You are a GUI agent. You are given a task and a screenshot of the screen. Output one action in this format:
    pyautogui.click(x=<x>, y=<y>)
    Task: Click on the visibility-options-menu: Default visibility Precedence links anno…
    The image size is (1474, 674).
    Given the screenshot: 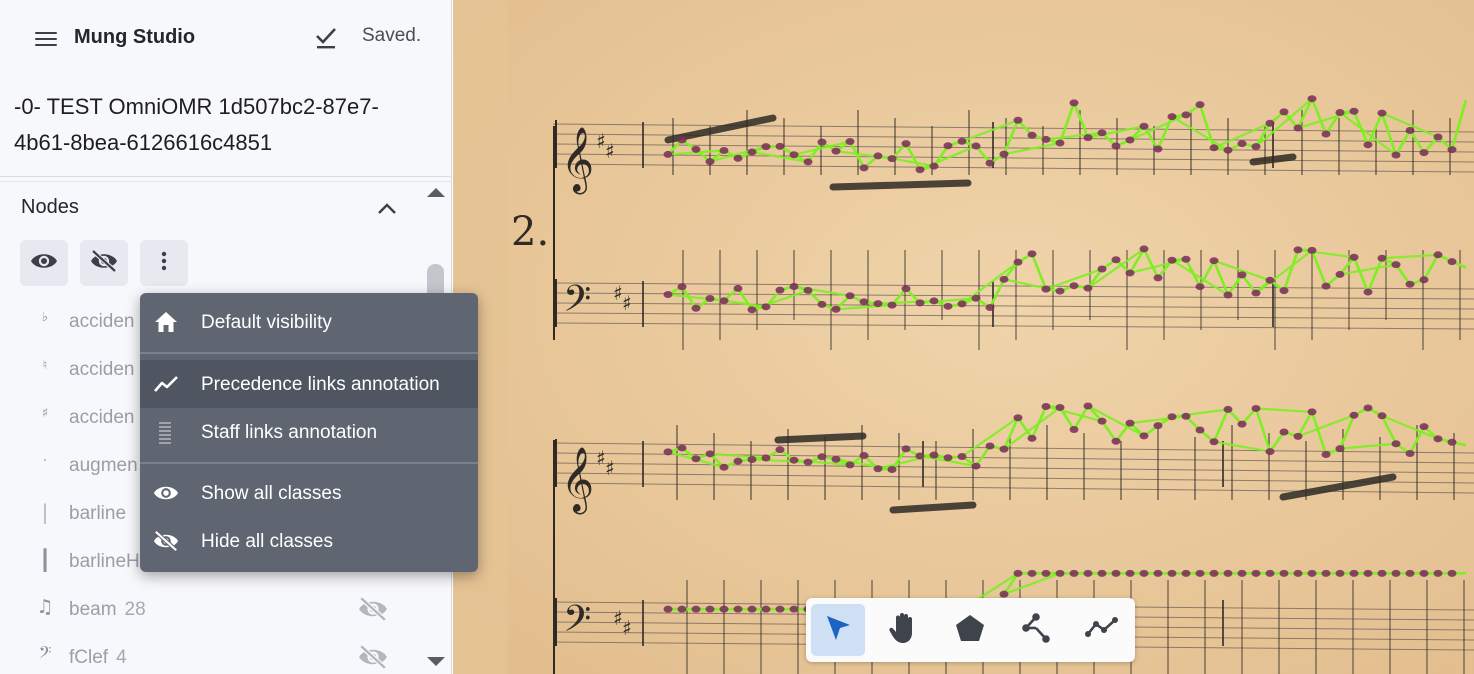 What is the action you would take?
    pyautogui.click(x=309, y=432)
    